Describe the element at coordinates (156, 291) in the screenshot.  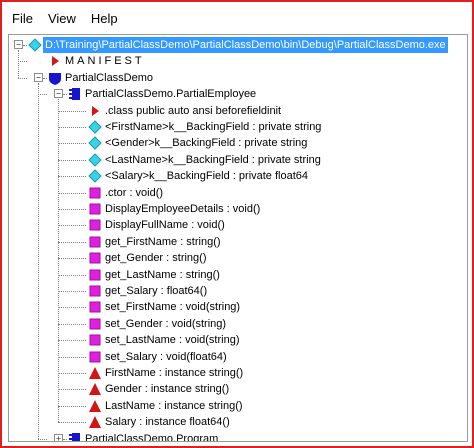
I see `tree-item-label: get_Salary : float64()` at that location.